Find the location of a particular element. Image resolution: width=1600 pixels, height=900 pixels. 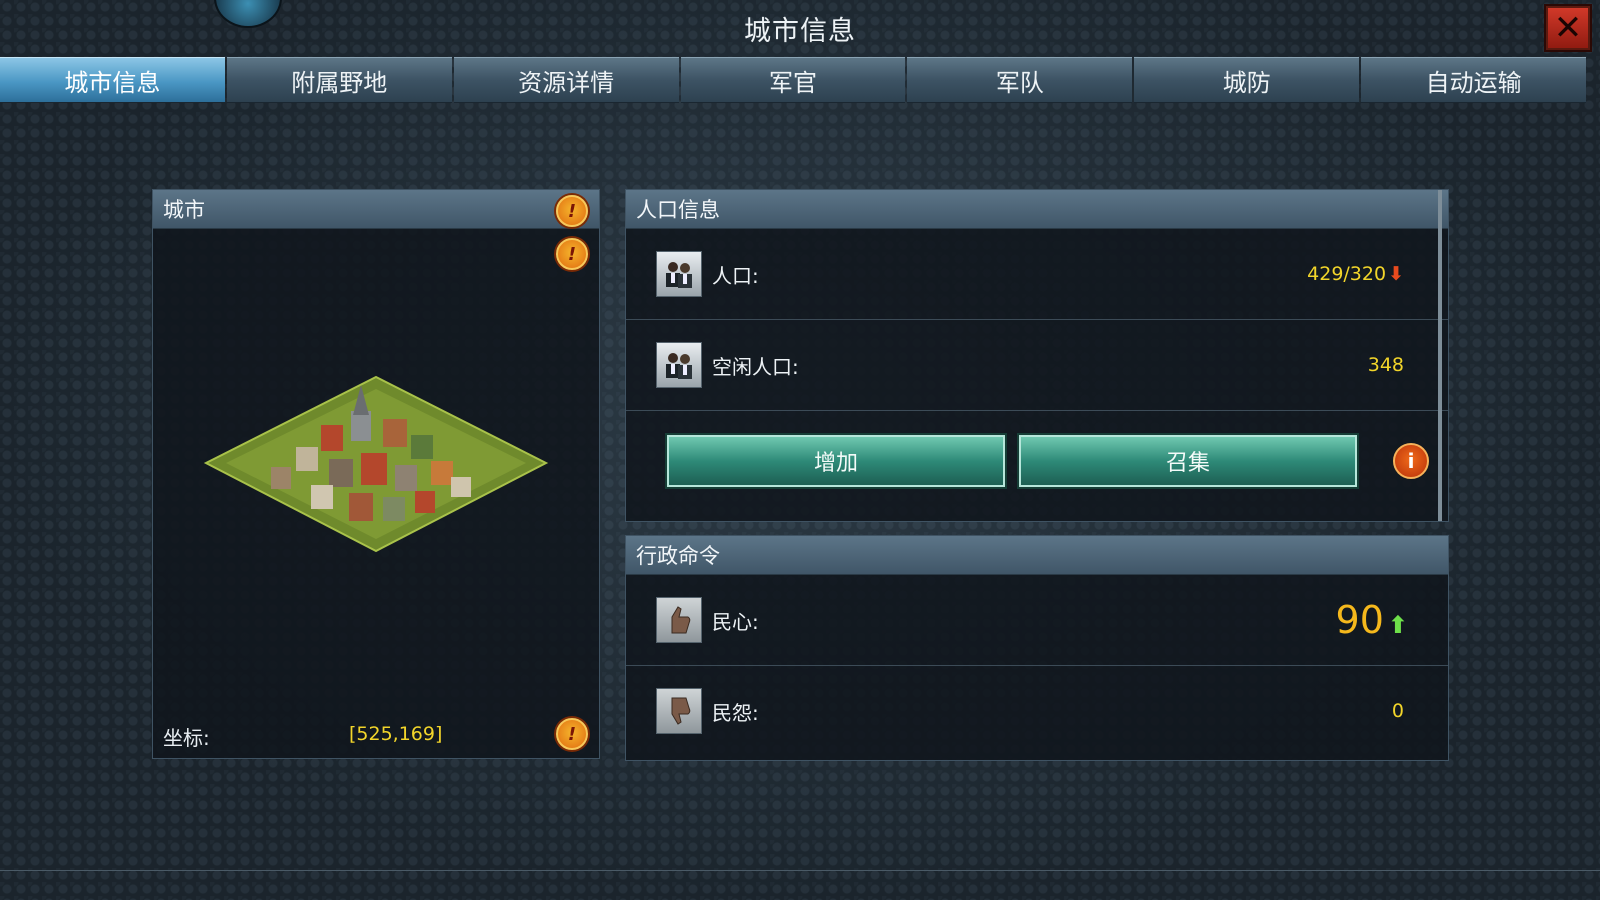

citizens-icon is located at coordinates (679, 274).